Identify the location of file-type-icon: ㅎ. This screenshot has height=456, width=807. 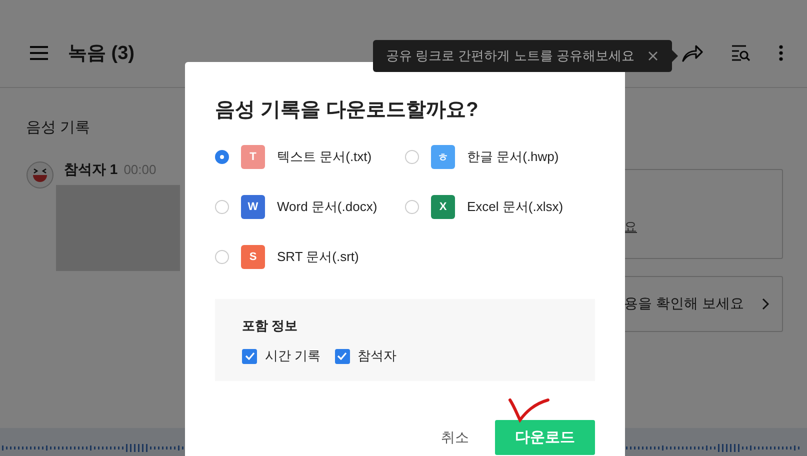
(443, 157).